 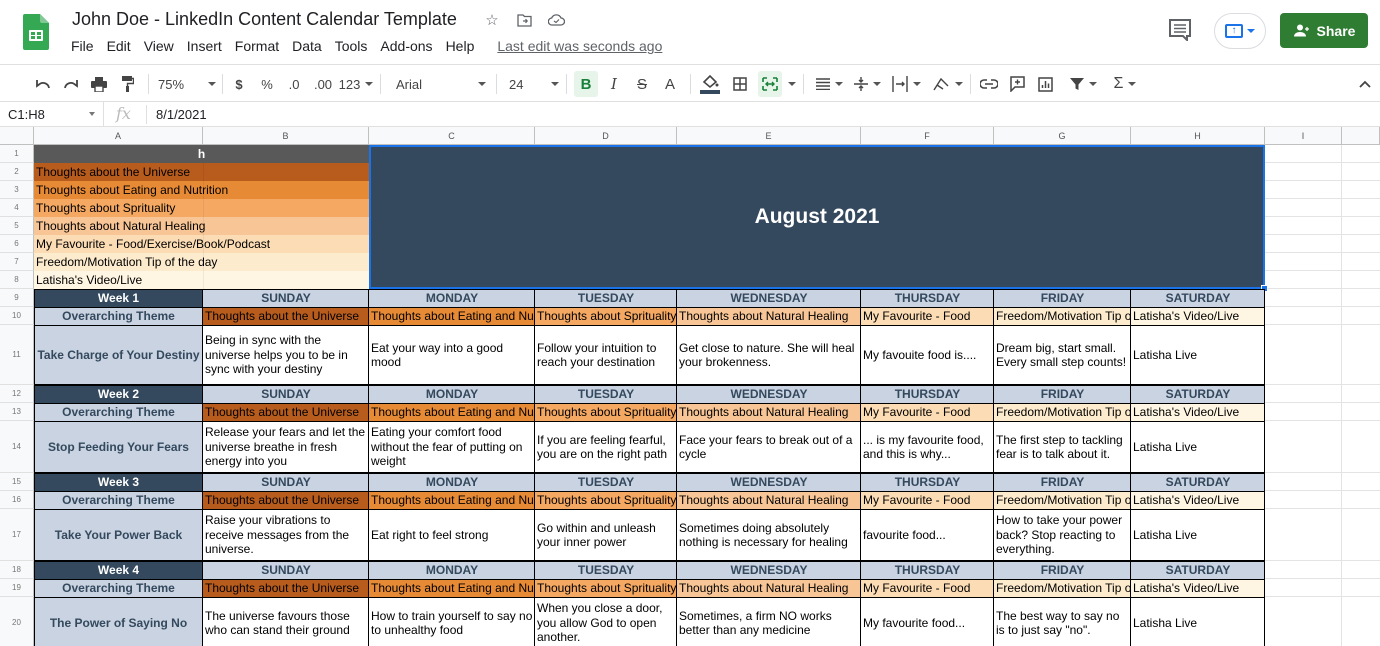 I want to click on menu-addons: Add-ons, so click(x=406, y=46).